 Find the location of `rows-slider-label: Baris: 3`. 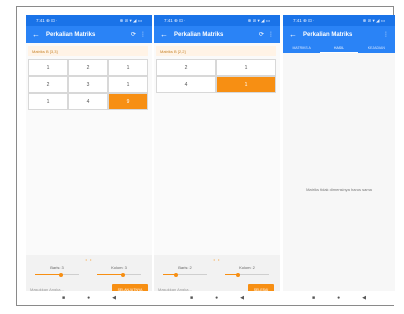

rows-slider-label: Baris: 3 is located at coordinates (57, 267).